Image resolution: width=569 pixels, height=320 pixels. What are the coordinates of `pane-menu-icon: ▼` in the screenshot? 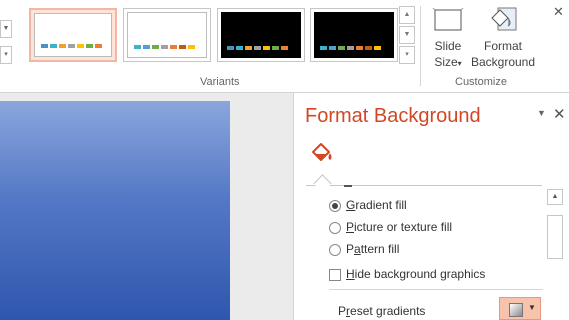 It's located at (541, 113).